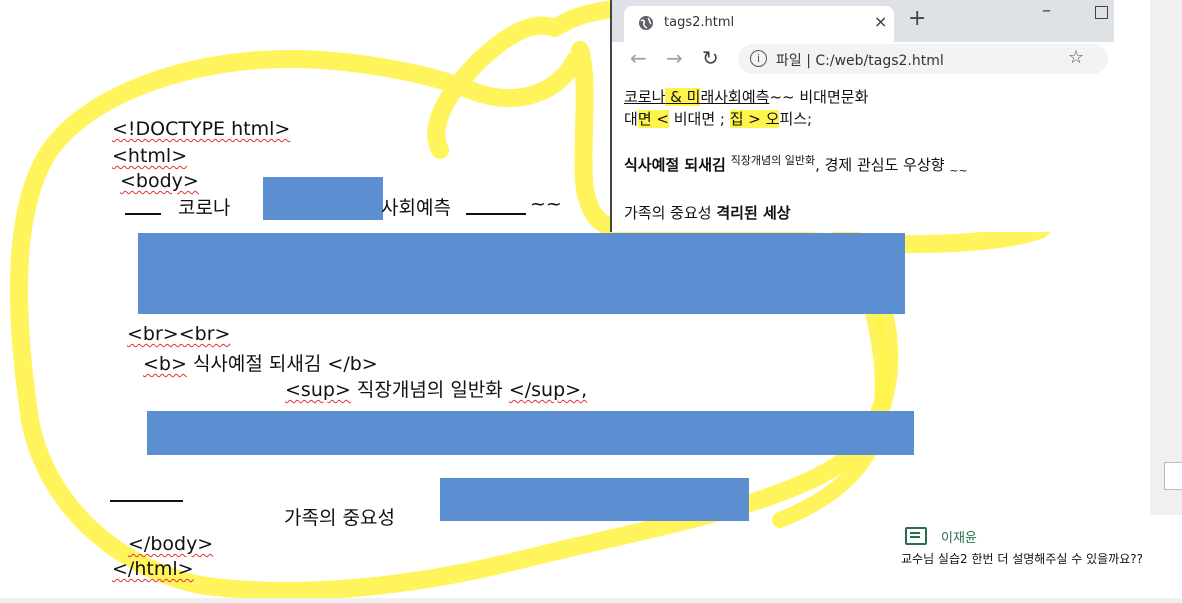 This screenshot has height=603, width=1182. Describe the element at coordinates (759, 24) in the screenshot. I see `tab-tags2: tags2.html ×` at that location.